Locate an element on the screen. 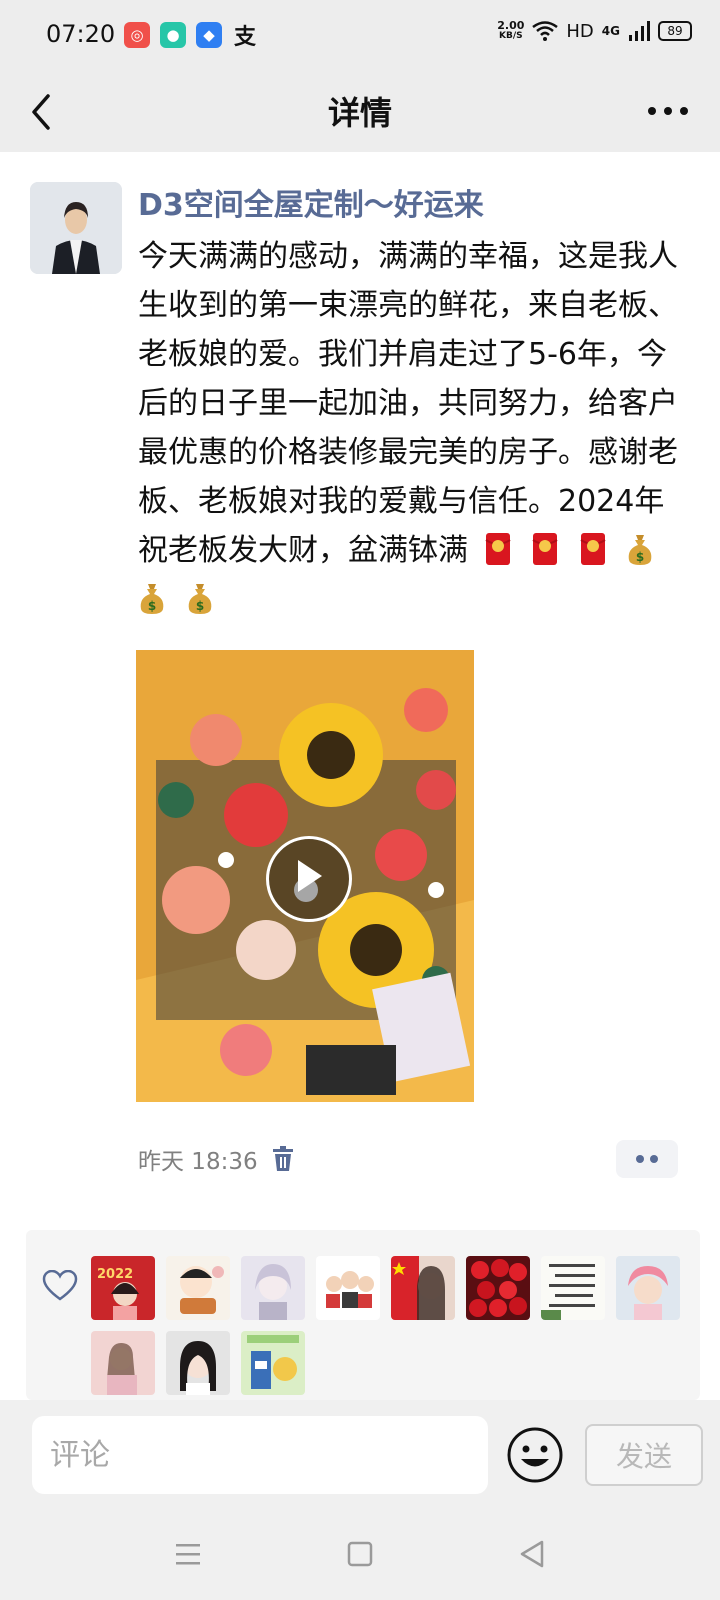 This screenshot has height=1600, width=720. likes-panel: 2022 is located at coordinates (363, 1315).